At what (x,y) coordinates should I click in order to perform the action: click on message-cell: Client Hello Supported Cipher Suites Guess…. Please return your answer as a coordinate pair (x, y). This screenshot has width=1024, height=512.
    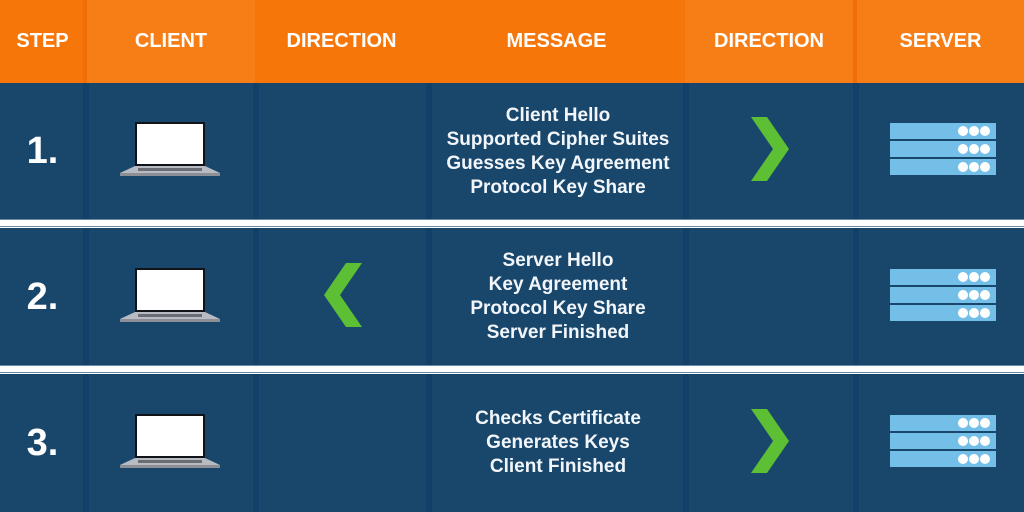
    Looking at the image, I should click on (558, 151).